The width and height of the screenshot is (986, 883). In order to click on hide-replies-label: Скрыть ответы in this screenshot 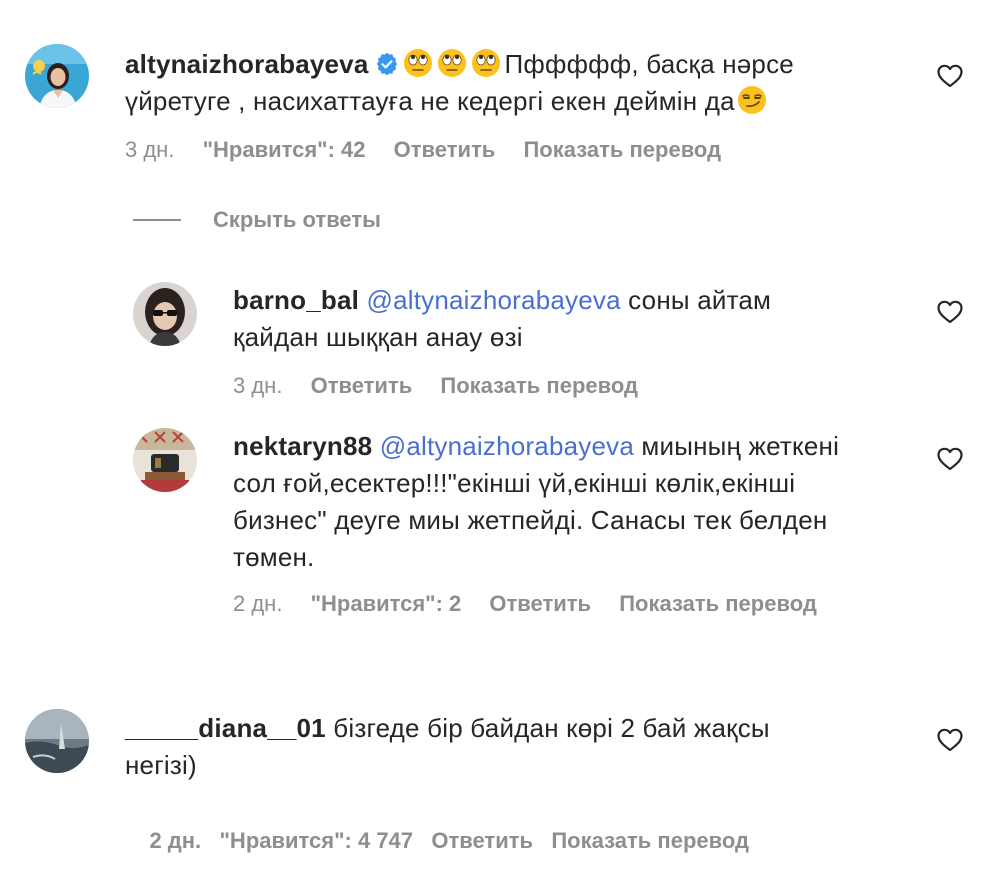, I will do `click(297, 219)`.